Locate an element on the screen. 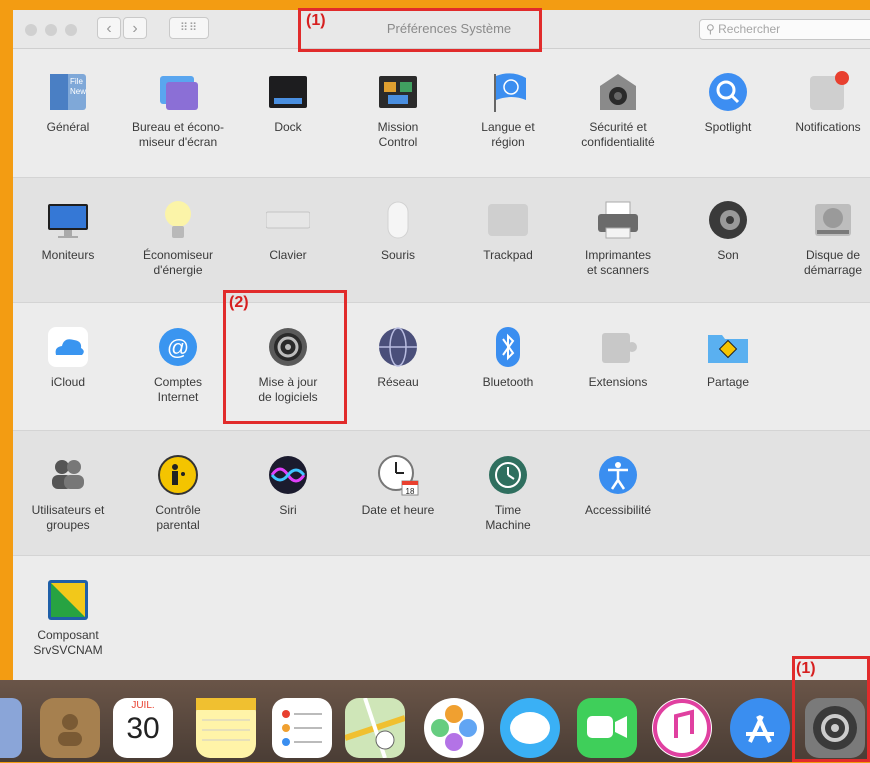 Image resolution: width=870 pixels, height=763 pixels. dock-app-store is located at coordinates (760, 728).